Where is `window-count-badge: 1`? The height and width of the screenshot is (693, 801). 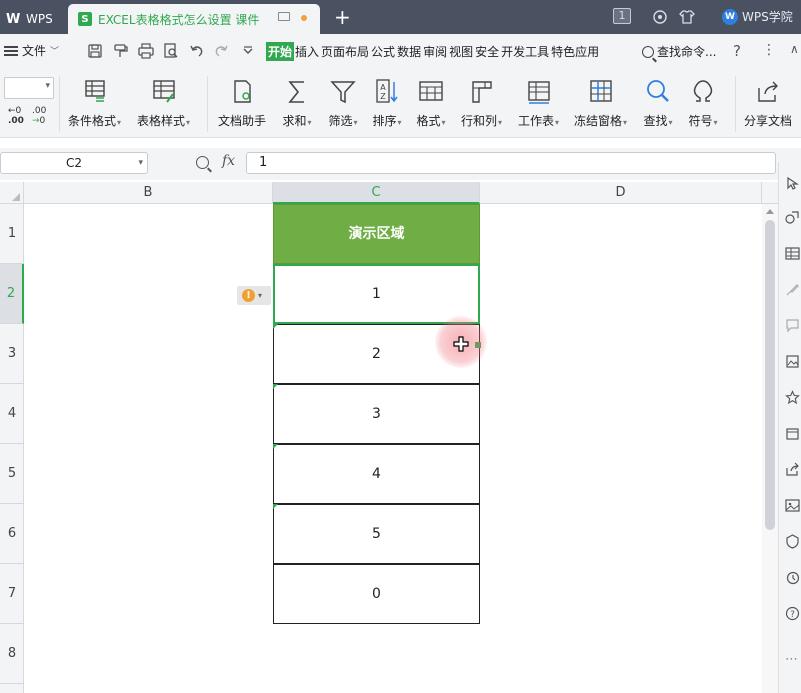 window-count-badge: 1 is located at coordinates (622, 16).